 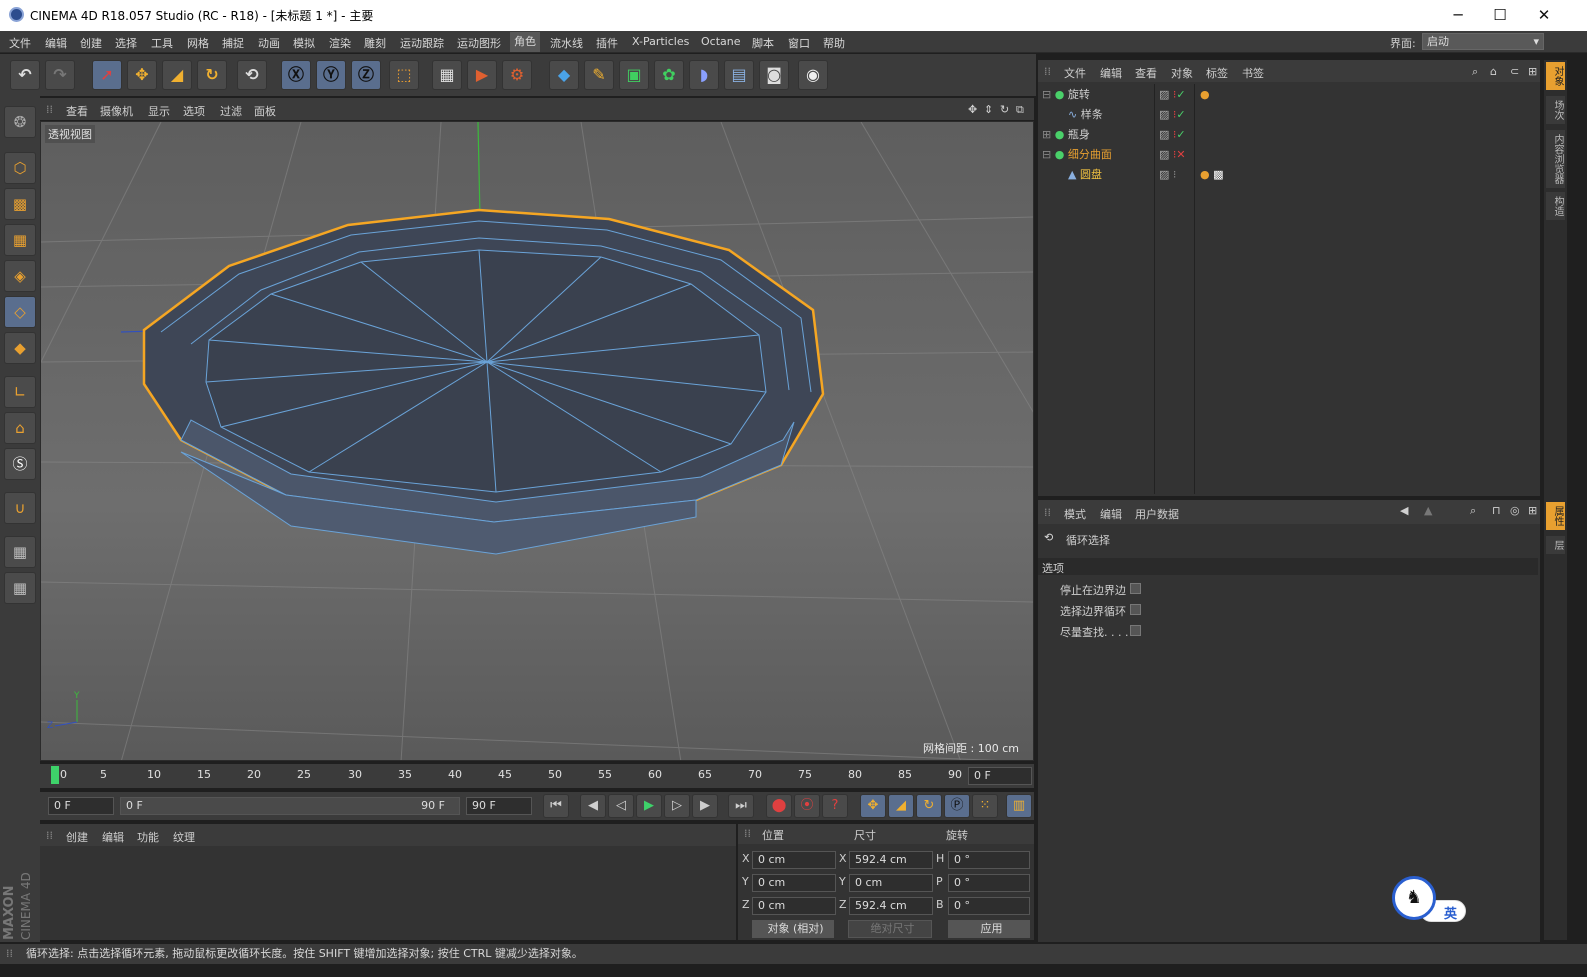 What do you see at coordinates (20, 43) in the screenshot?
I see `menu-file: 文件` at bounding box center [20, 43].